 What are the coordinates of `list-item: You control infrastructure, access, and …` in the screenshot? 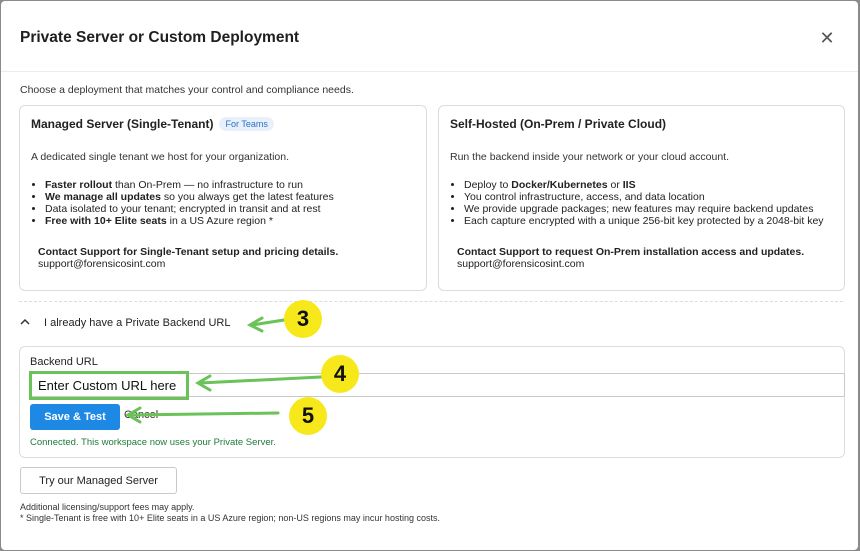 It's located at (644, 197).